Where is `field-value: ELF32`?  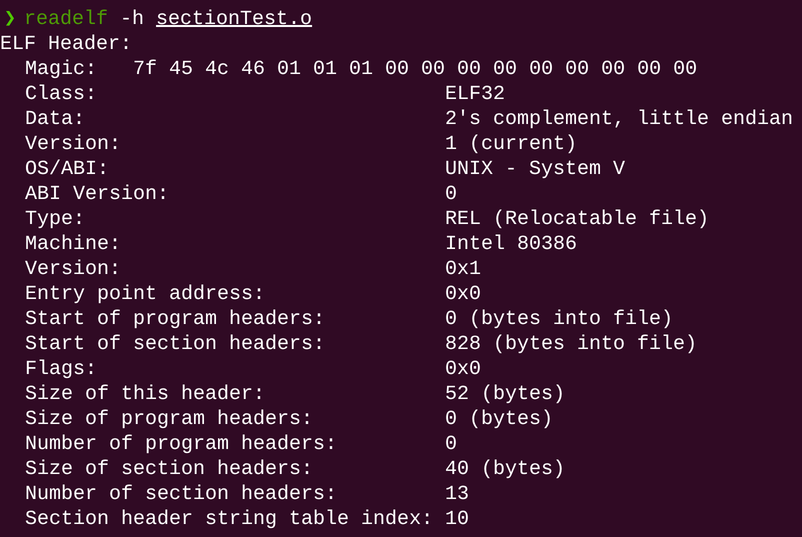 field-value: ELF32 is located at coordinates (475, 94).